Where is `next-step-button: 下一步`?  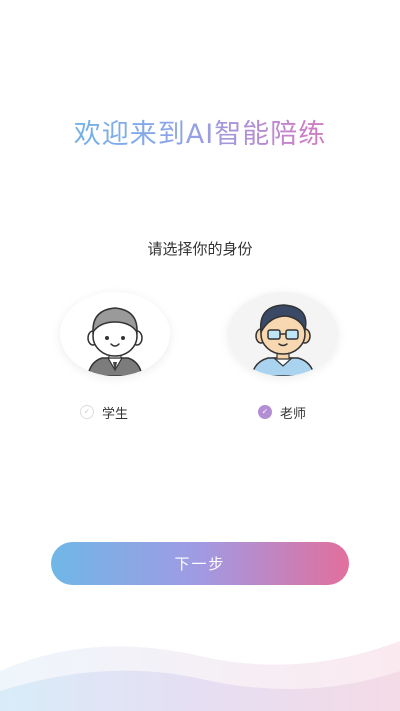 next-step-button: 下一步 is located at coordinates (200, 563).